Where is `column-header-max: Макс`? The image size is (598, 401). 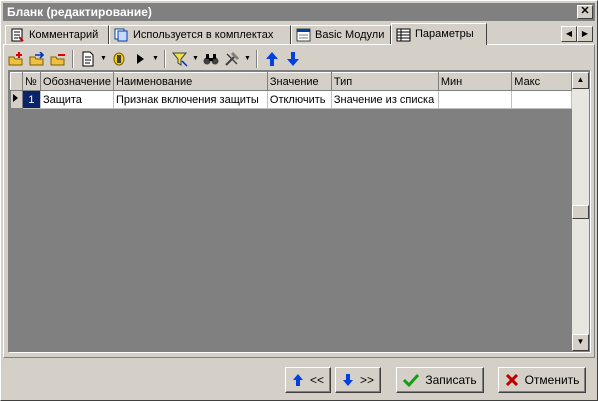
column-header-max: Макс is located at coordinates (541, 81).